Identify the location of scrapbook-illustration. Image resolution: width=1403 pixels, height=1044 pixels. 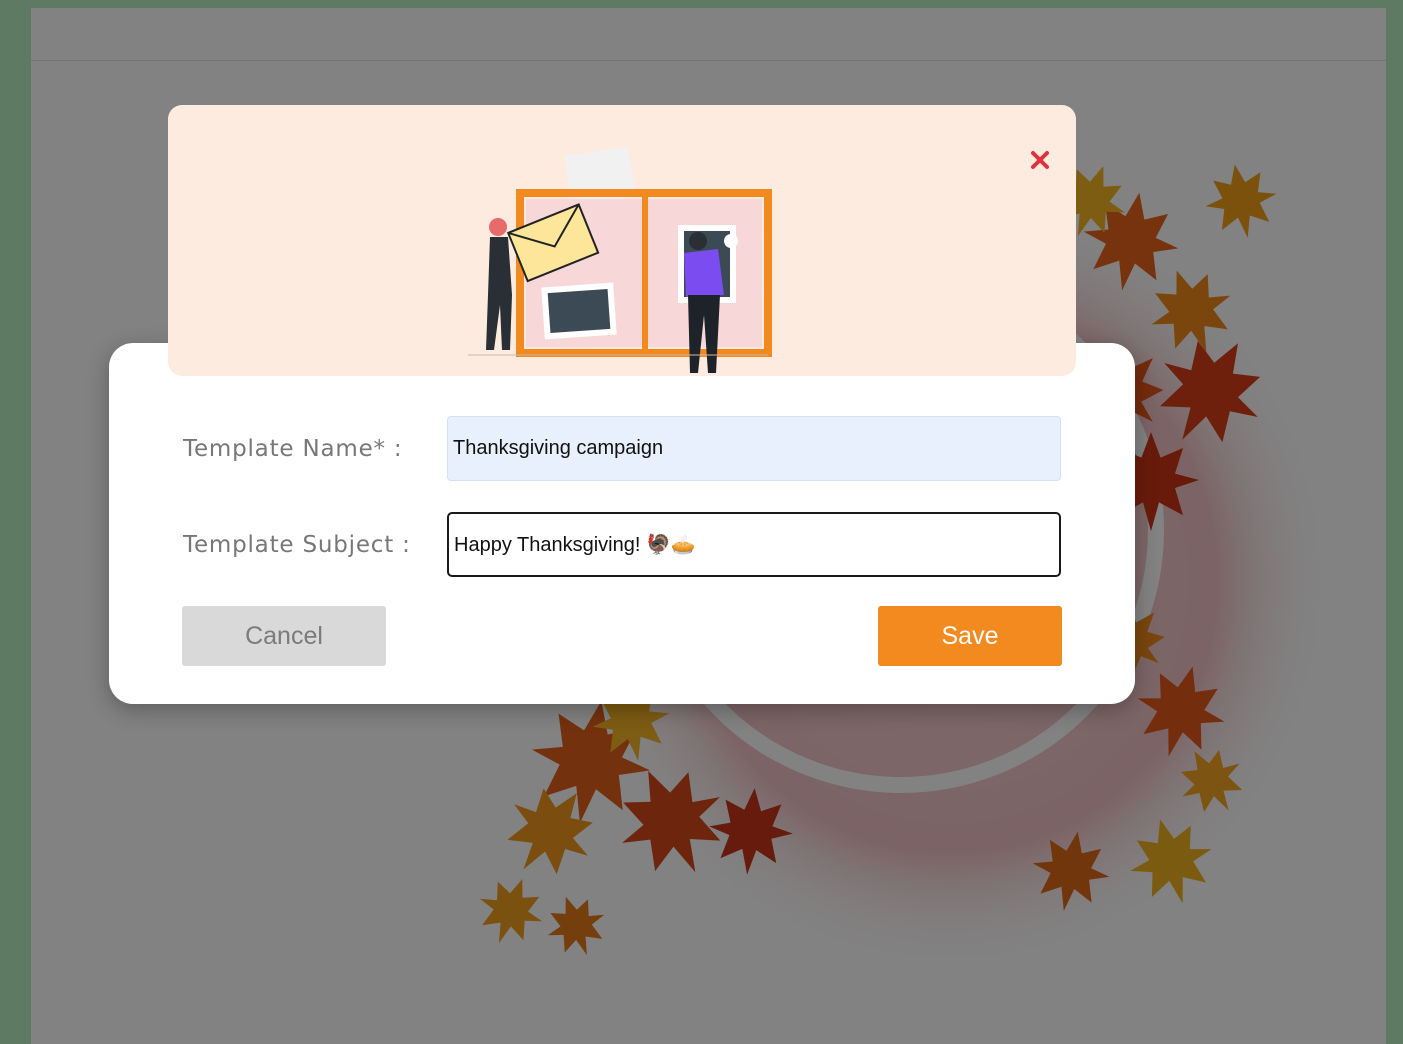
(620, 260).